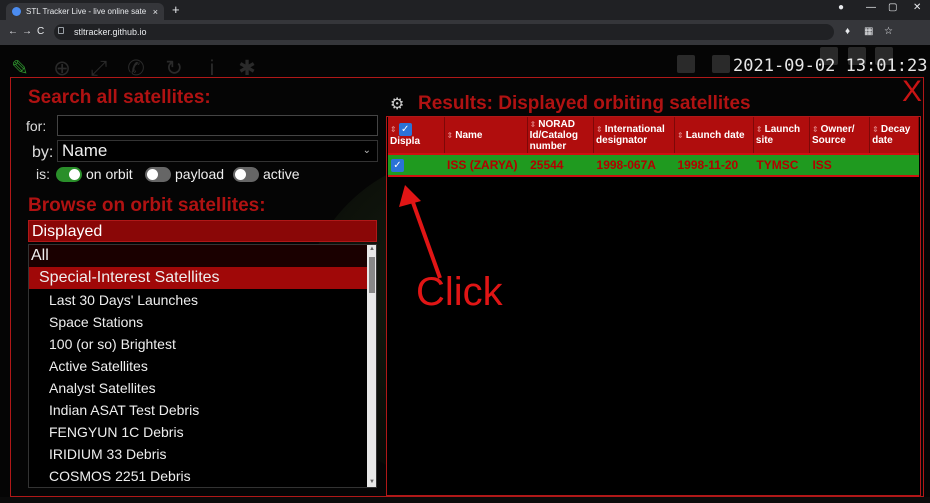 Image resolution: width=930 pixels, height=503 pixels. I want to click on tab-title: STL Tracker Live - live online sate, so click(86, 11).